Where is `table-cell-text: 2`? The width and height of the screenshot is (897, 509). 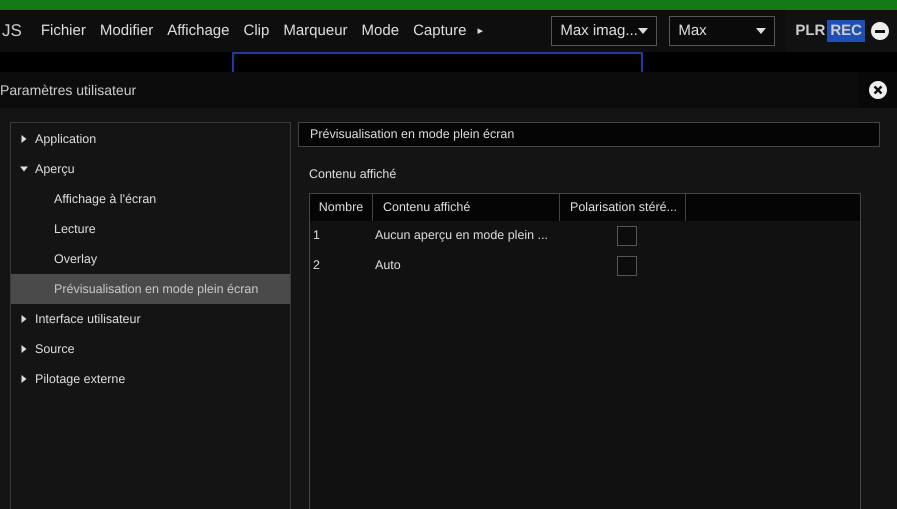
table-cell-text: 2 is located at coordinates (316, 265).